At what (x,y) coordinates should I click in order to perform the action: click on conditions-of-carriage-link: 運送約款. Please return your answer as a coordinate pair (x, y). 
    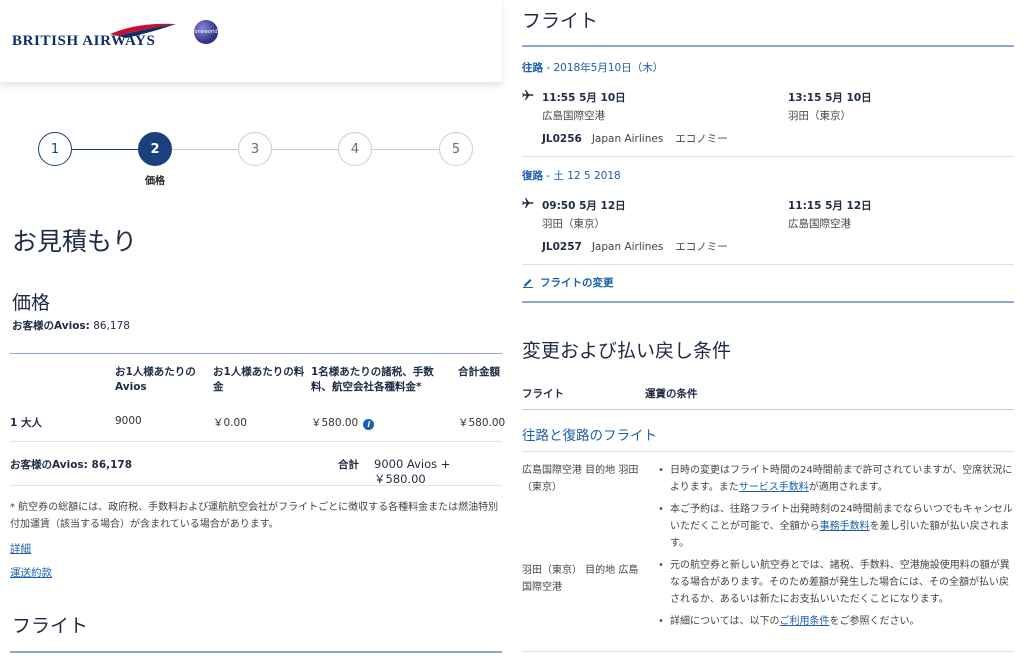
    Looking at the image, I should click on (31, 572).